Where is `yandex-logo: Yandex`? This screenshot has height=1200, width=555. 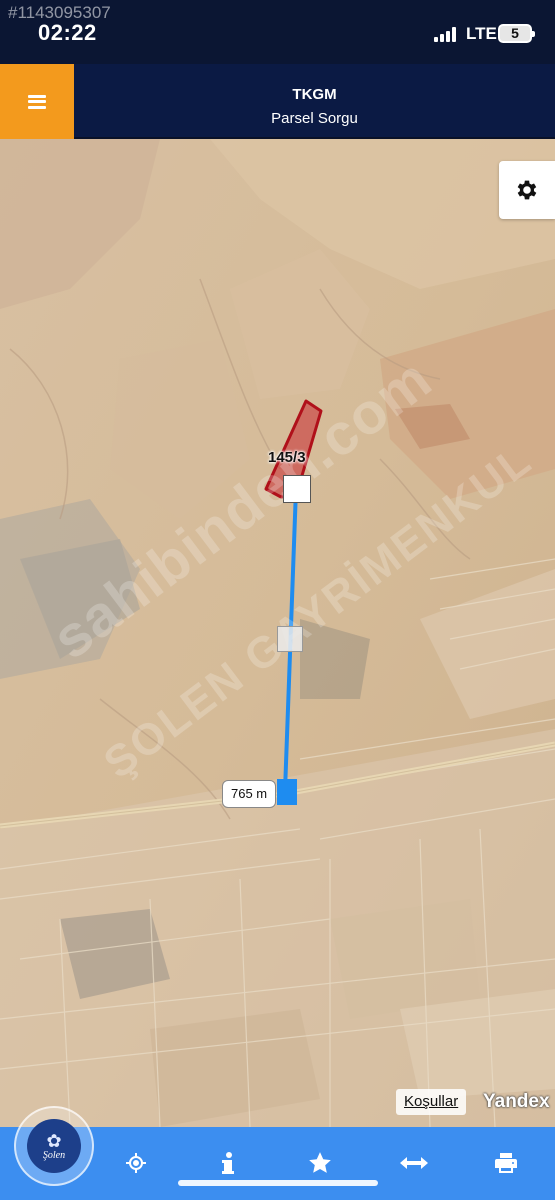 yandex-logo: Yandex is located at coordinates (516, 1101).